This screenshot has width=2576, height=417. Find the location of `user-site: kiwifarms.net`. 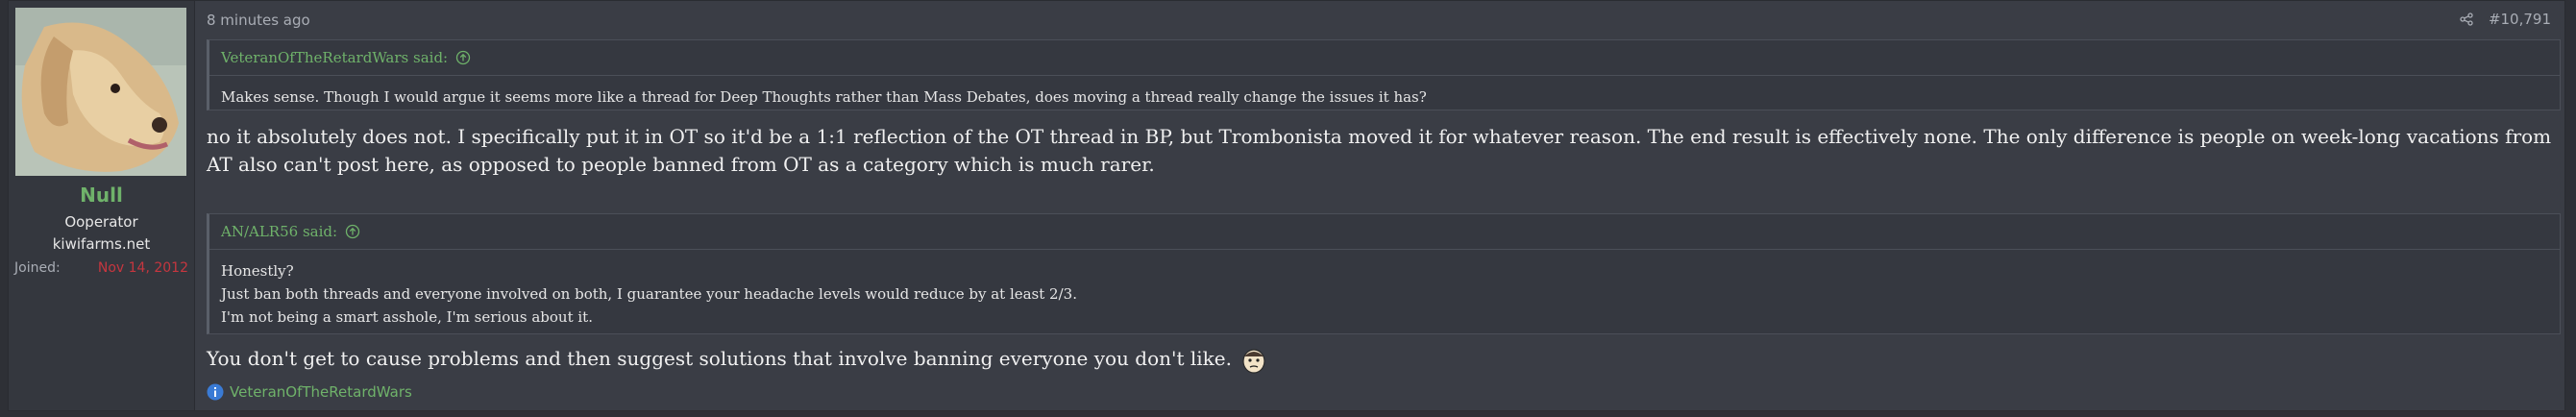

user-site: kiwifarms.net is located at coordinates (101, 244).